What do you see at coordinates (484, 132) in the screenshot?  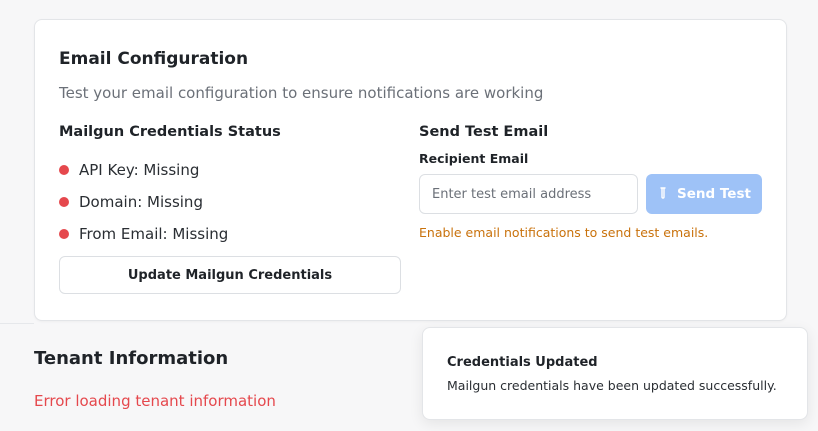 I see `send-test-email-heading: Send Test Email` at bounding box center [484, 132].